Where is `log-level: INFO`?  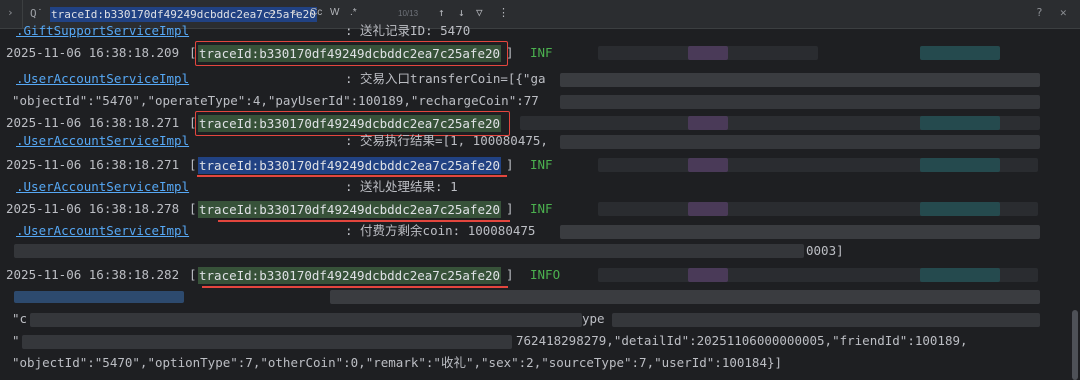
log-level: INFO is located at coordinates (545, 274).